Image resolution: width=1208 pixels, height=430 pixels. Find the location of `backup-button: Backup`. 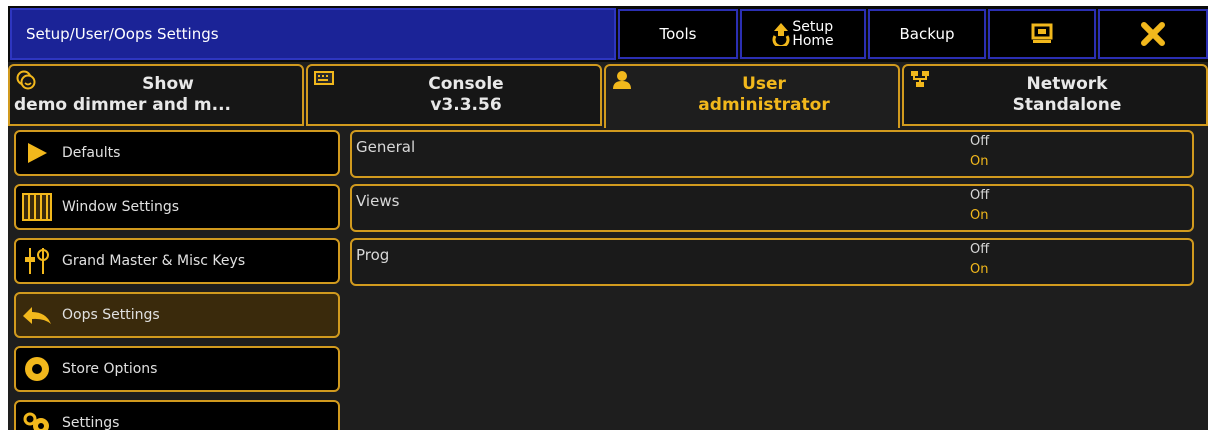

backup-button: Backup is located at coordinates (927, 34).